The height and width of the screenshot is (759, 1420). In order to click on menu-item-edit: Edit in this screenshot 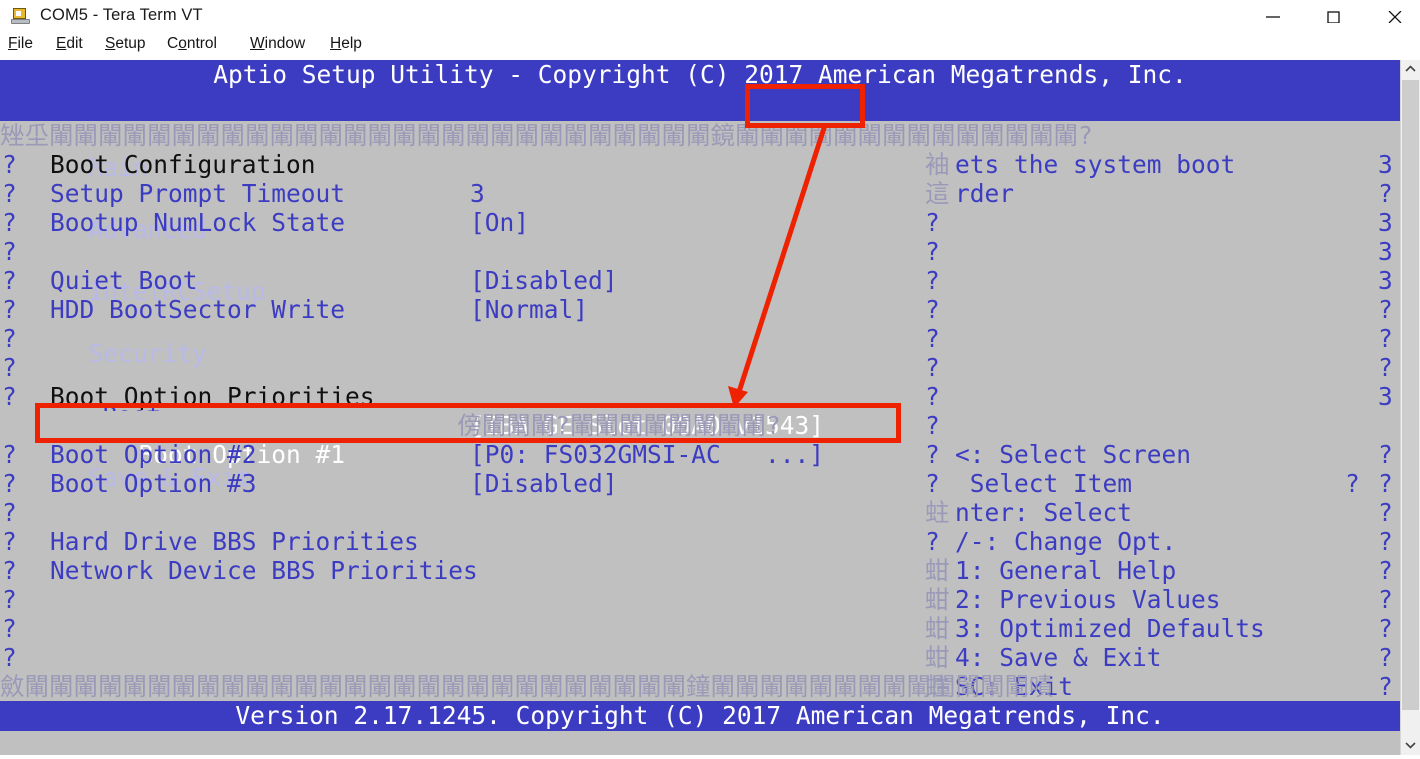, I will do `click(69, 44)`.